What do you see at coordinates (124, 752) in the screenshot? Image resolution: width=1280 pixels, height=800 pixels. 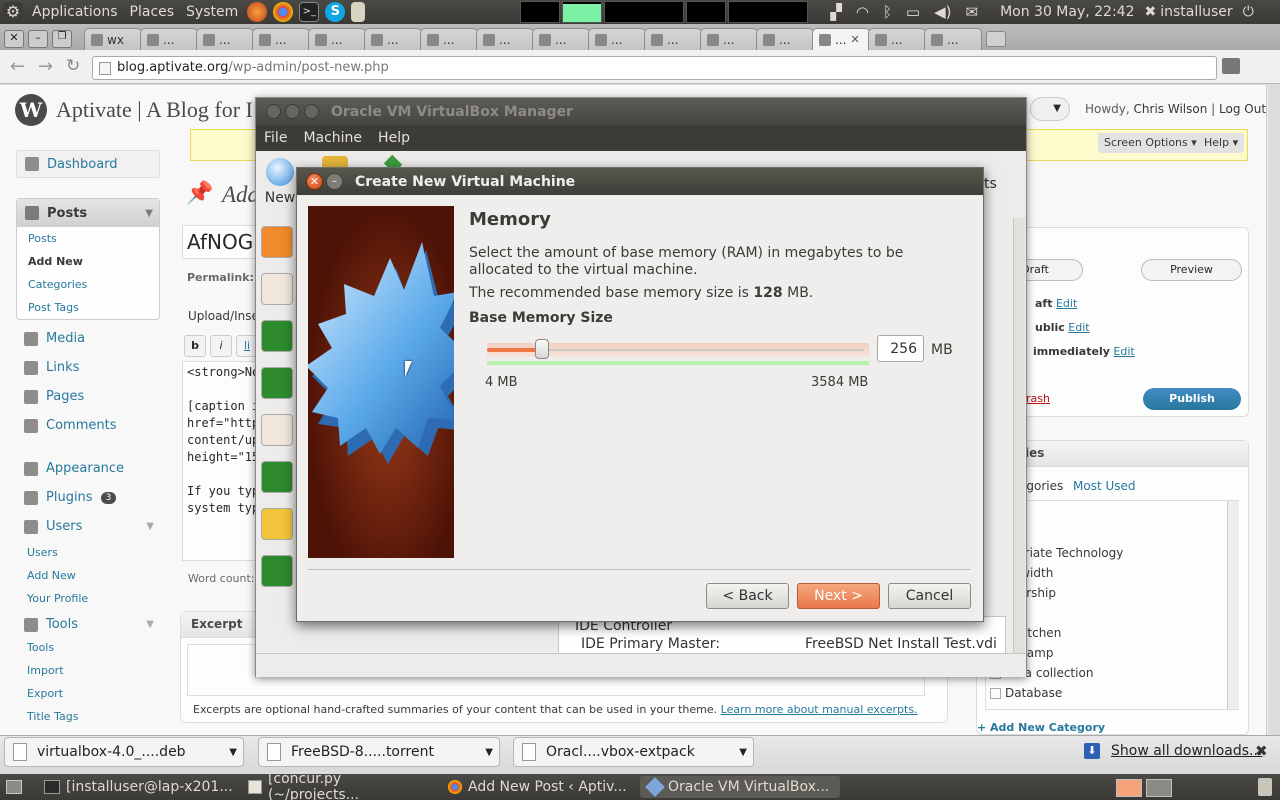 I see `download-item-1: virtualbox-4.0_....deb ▼` at bounding box center [124, 752].